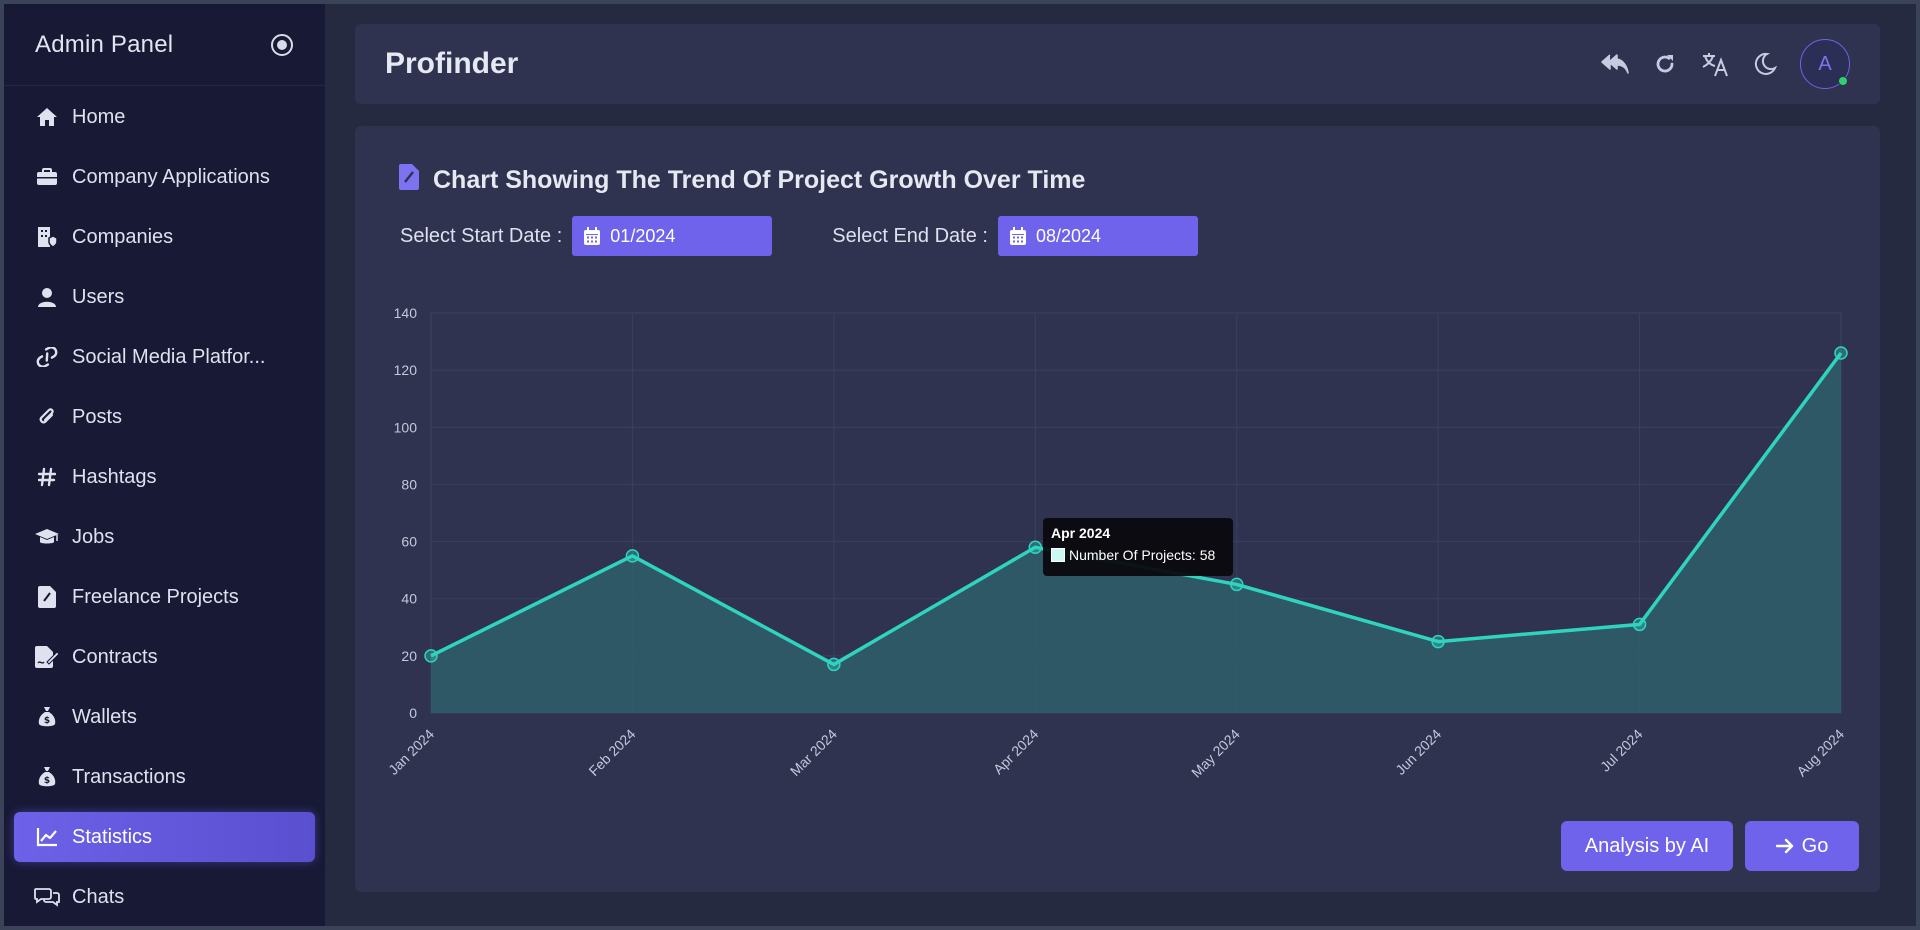  Describe the element at coordinates (1765, 64) in the screenshot. I see `moon-icon` at that location.